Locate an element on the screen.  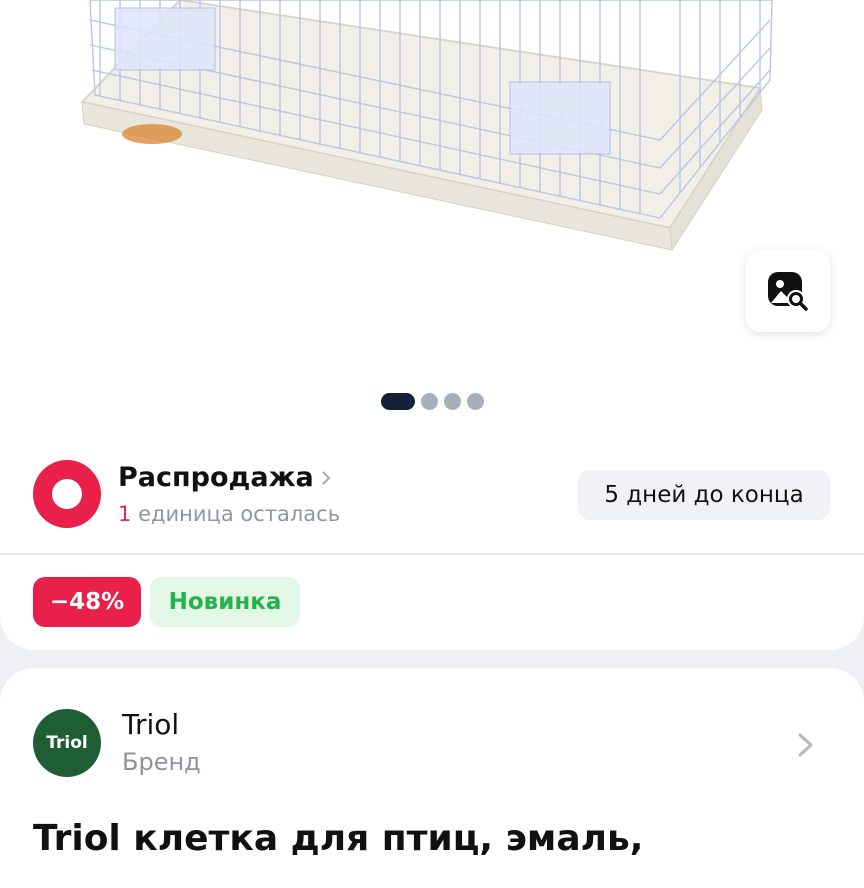
sale-stock-info: 1 единица осталась is located at coordinates (229, 514).